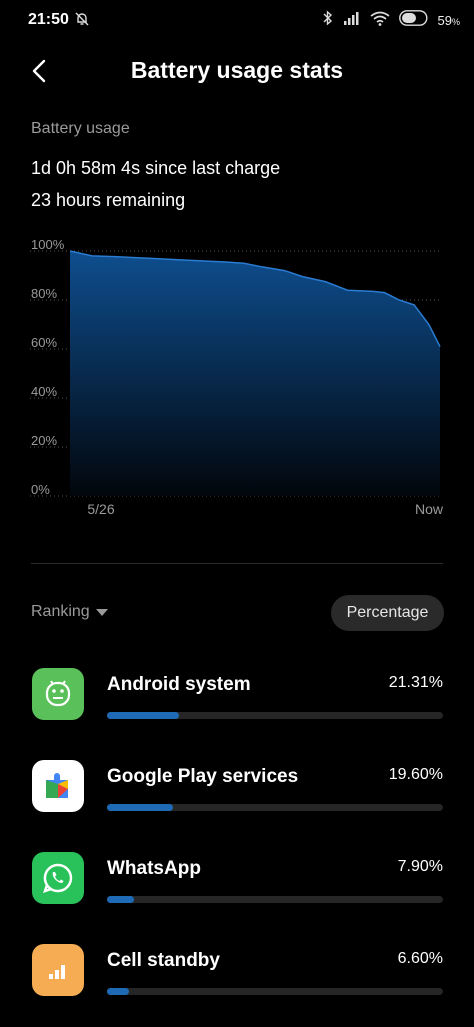 The height and width of the screenshot is (1027, 474). I want to click on y-tick-label: 80%, so click(44, 293).